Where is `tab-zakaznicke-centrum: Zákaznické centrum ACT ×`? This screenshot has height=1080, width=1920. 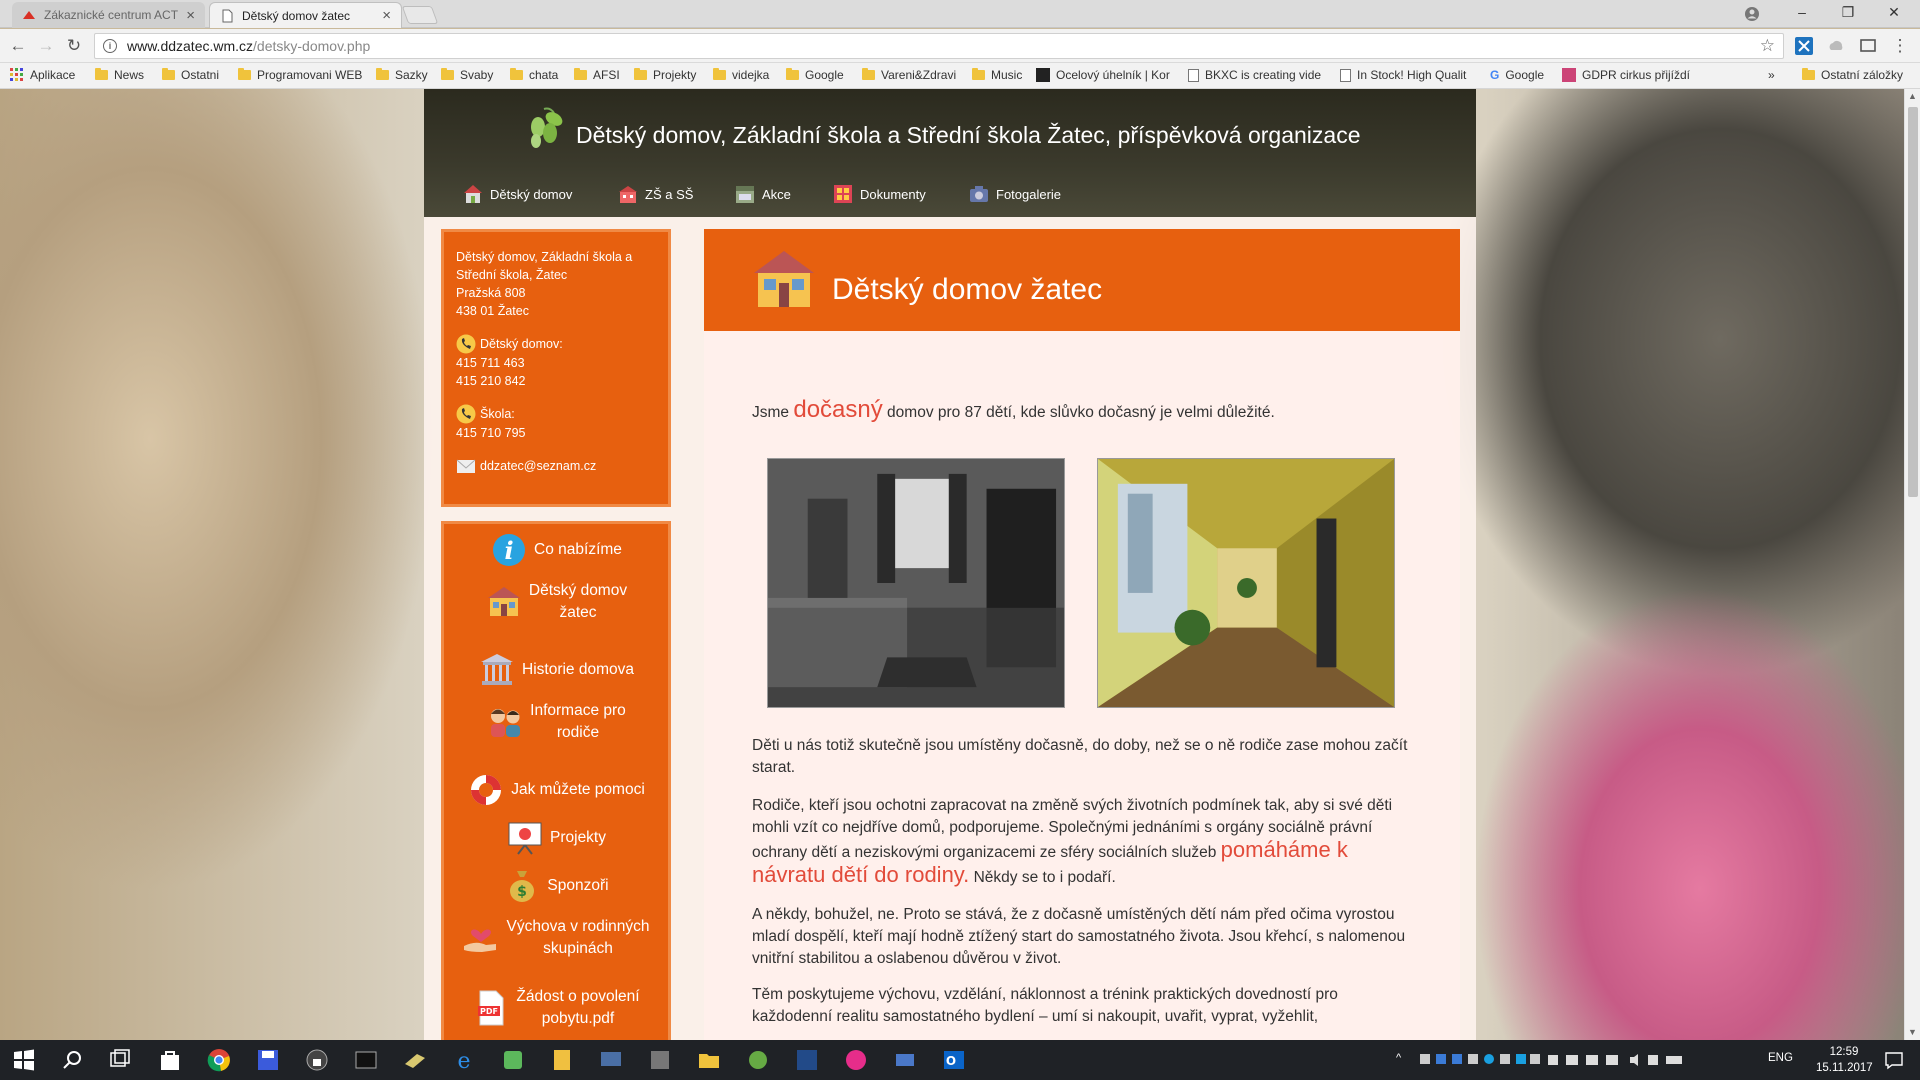 tab-zakaznicke-centrum: Zákaznické centrum ACT × is located at coordinates (108, 15).